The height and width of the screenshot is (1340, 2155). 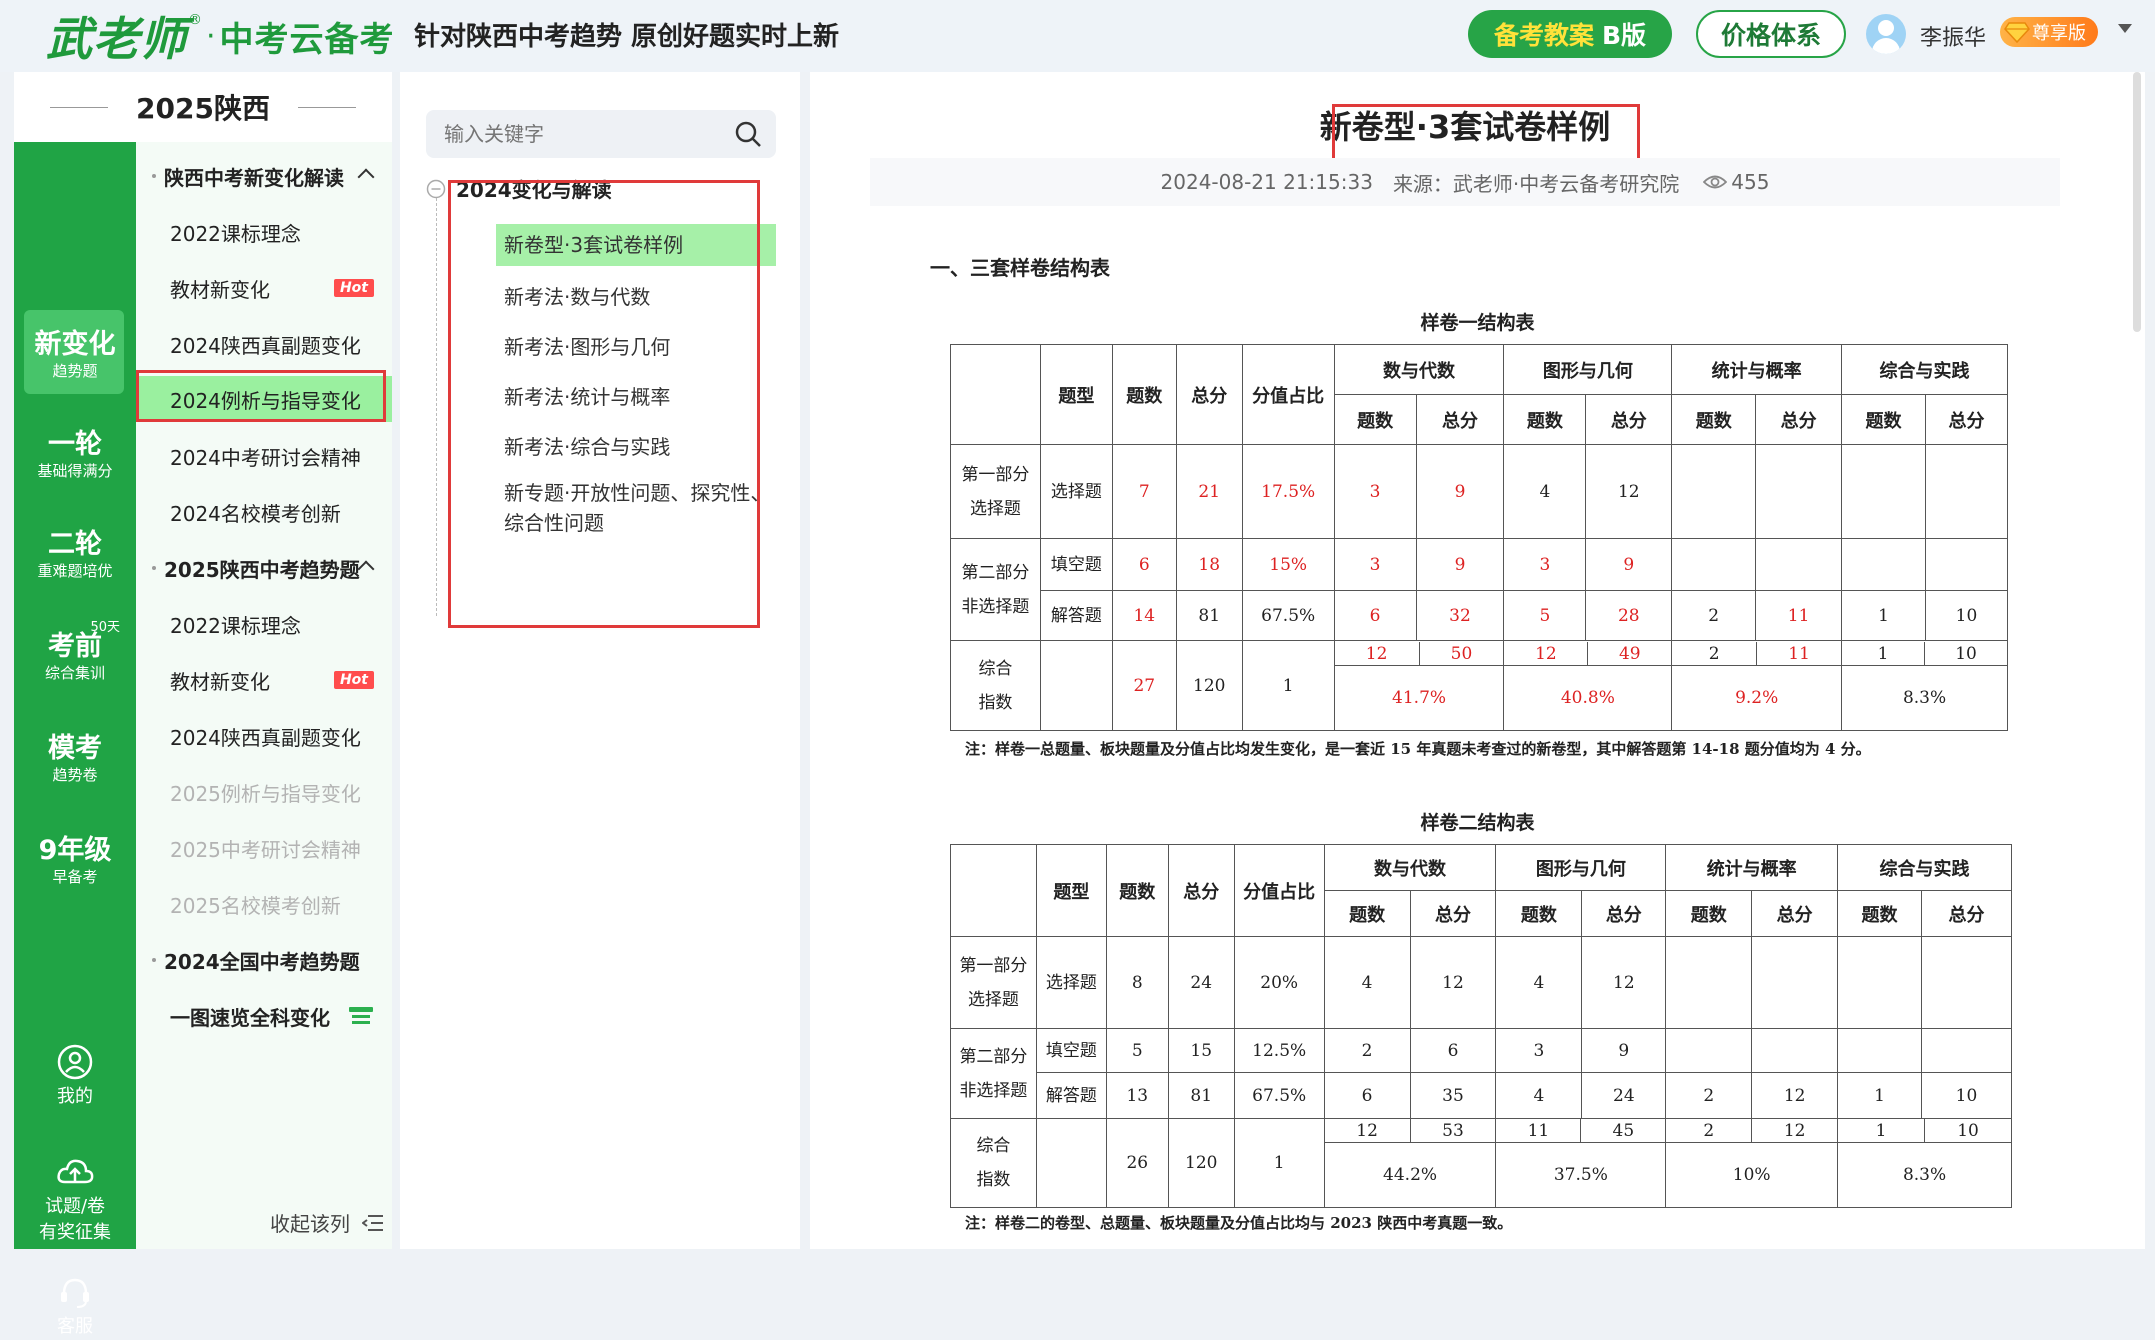 What do you see at coordinates (1137, 1095) in the screenshot?
I see `cell: 13` at bounding box center [1137, 1095].